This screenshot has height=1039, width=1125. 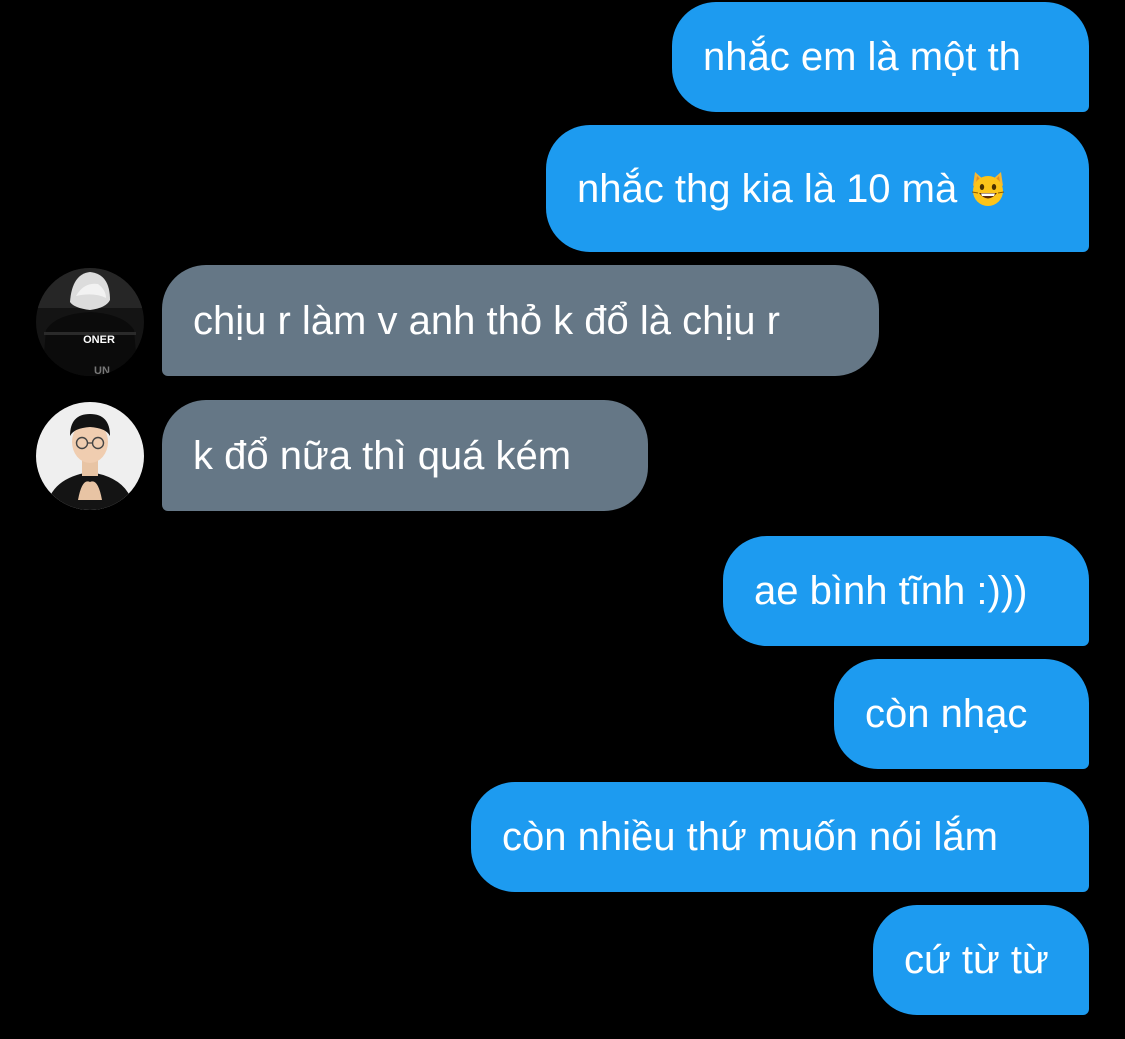 I want to click on message-text: nhắc thg kia là 10 mà, so click(x=767, y=188).